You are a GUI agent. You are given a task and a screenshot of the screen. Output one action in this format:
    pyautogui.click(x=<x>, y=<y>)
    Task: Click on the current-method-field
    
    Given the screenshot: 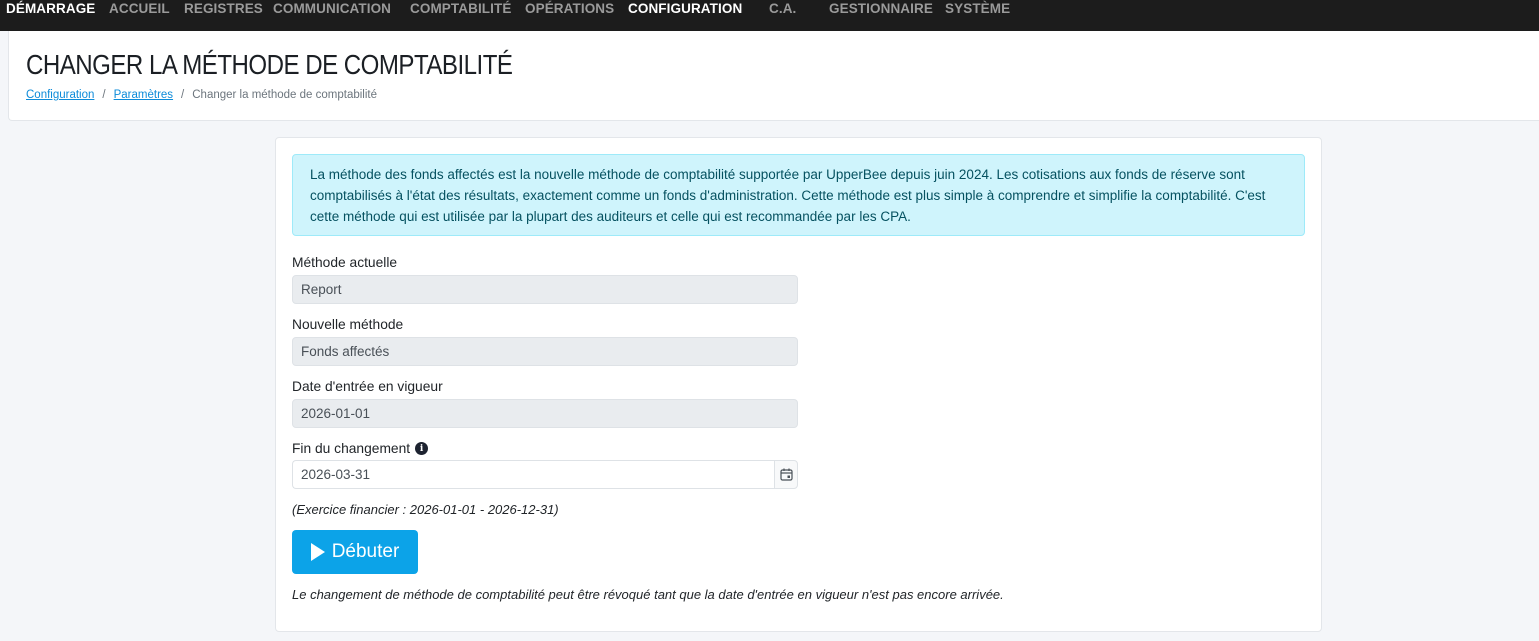 What is the action you would take?
    pyautogui.click(x=545, y=289)
    